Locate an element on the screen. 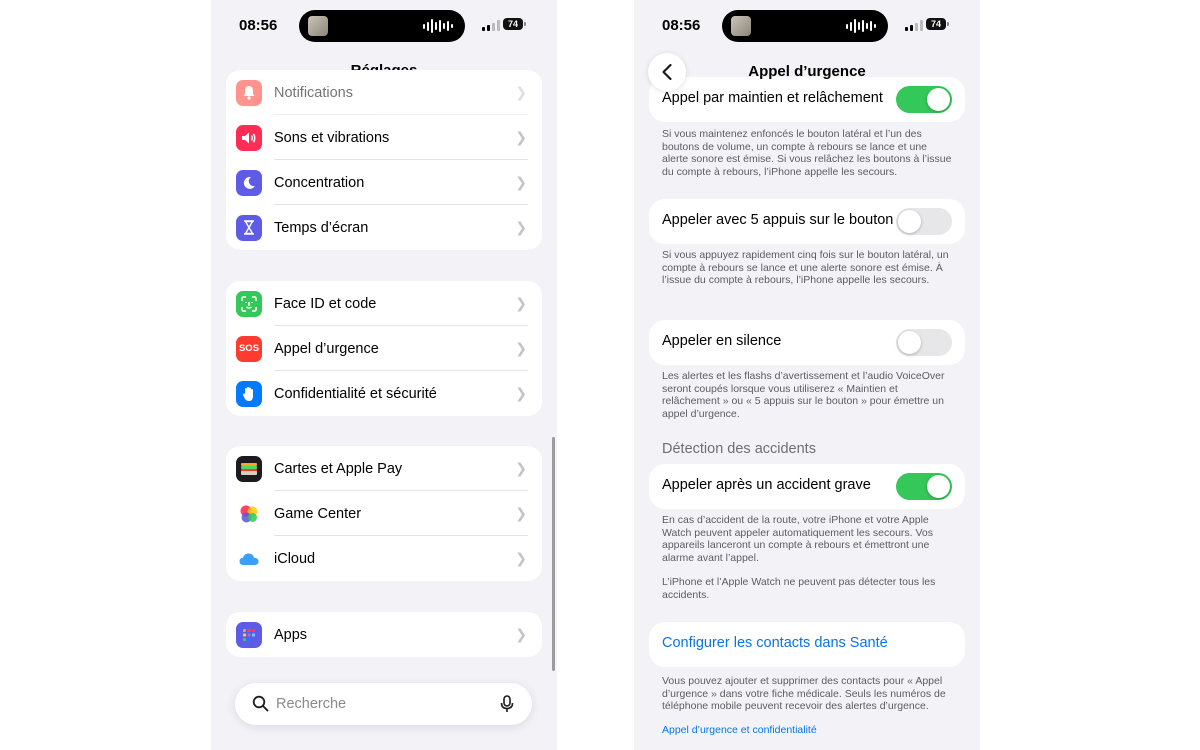 This screenshot has width=1200, height=750. search-icon is located at coordinates (260, 706).